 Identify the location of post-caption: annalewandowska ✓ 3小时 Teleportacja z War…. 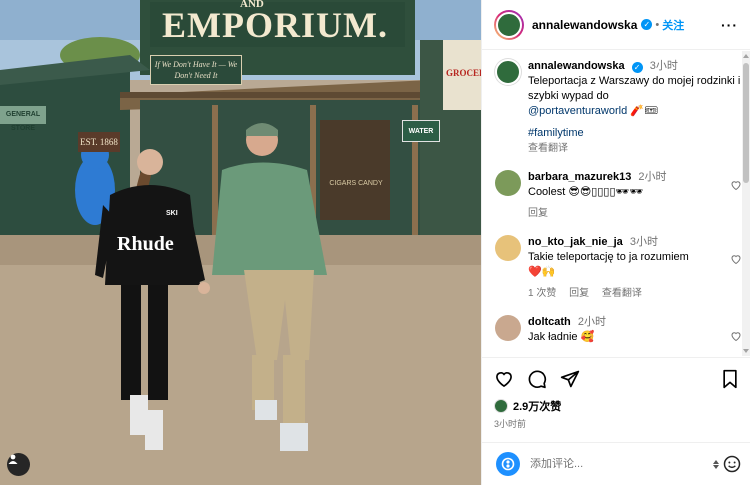
(619, 107).